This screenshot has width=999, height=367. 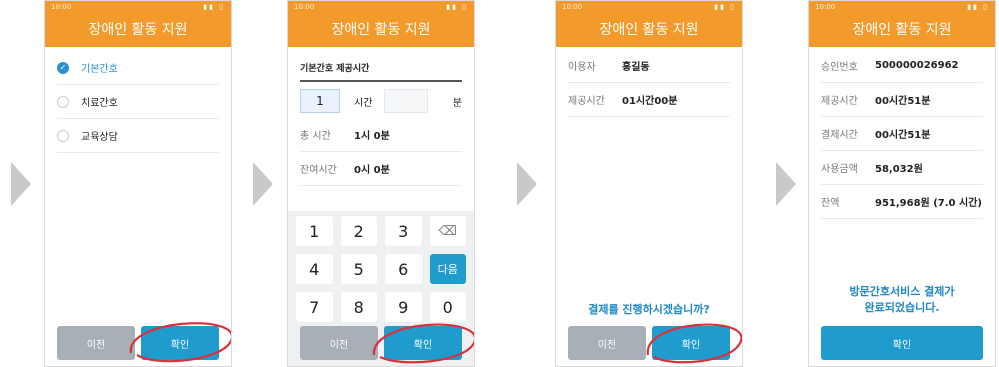 What do you see at coordinates (839, 135) in the screenshot?
I see `payment-time-label: 결제시간` at bounding box center [839, 135].